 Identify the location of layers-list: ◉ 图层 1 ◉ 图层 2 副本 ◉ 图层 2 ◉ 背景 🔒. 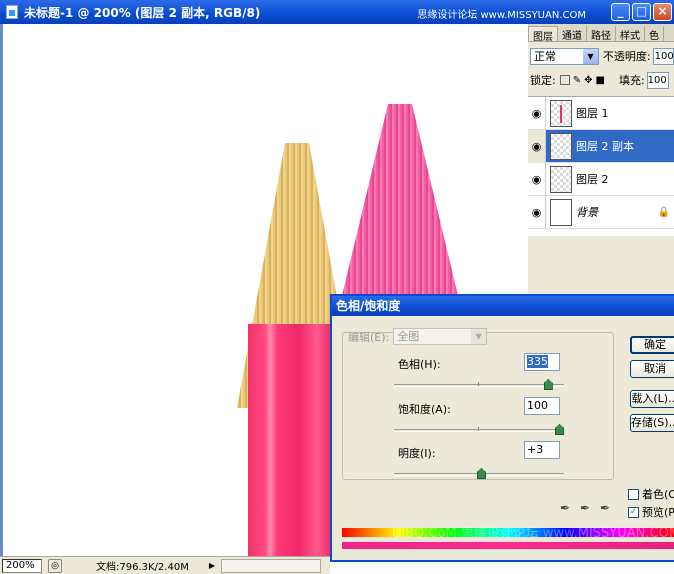
(601, 166).